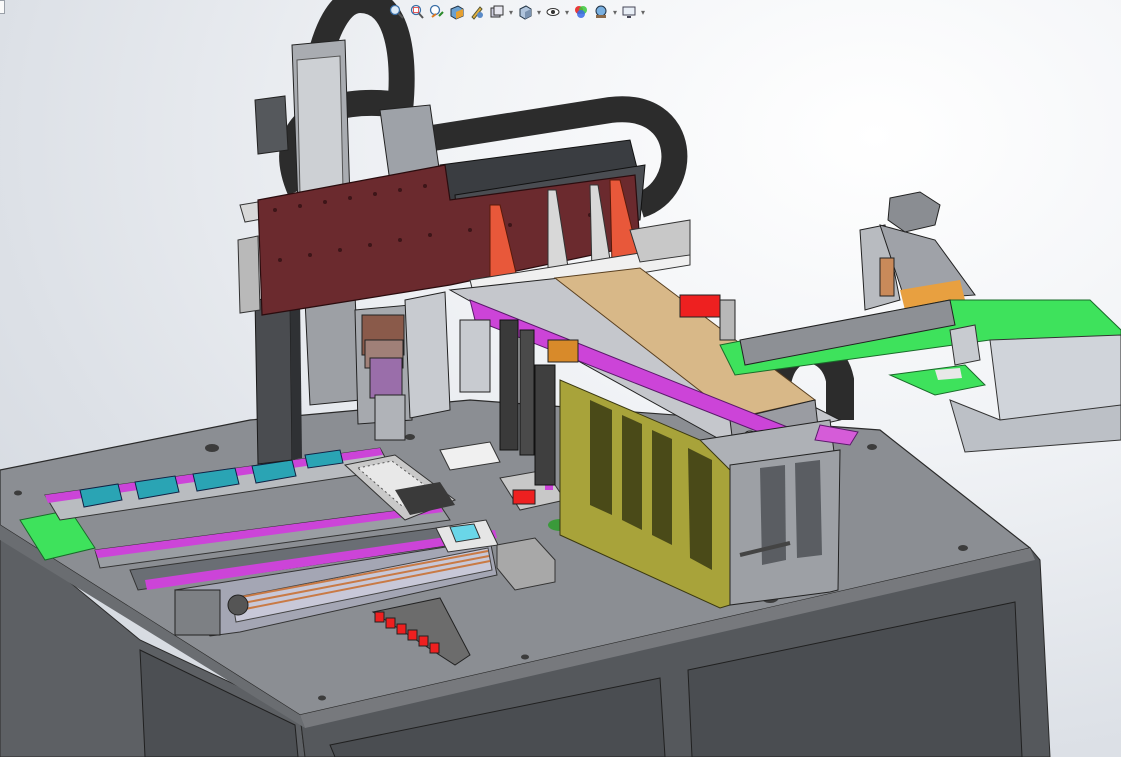 This screenshot has width=1121, height=757. What do you see at coordinates (615, 12) in the screenshot?
I see `apply-scene-dropdown: ▾` at bounding box center [615, 12].